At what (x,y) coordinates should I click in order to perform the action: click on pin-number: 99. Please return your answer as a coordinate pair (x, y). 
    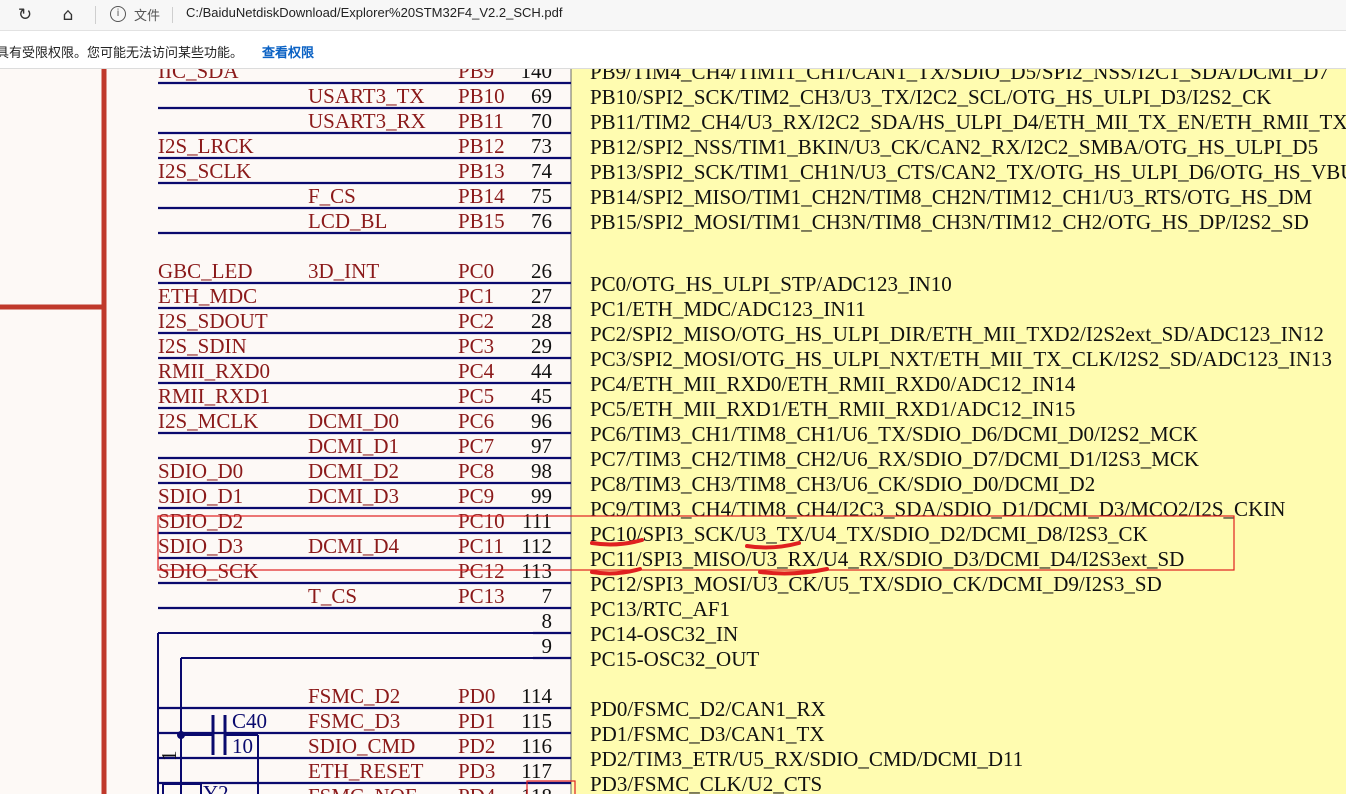
    Looking at the image, I should click on (541, 496).